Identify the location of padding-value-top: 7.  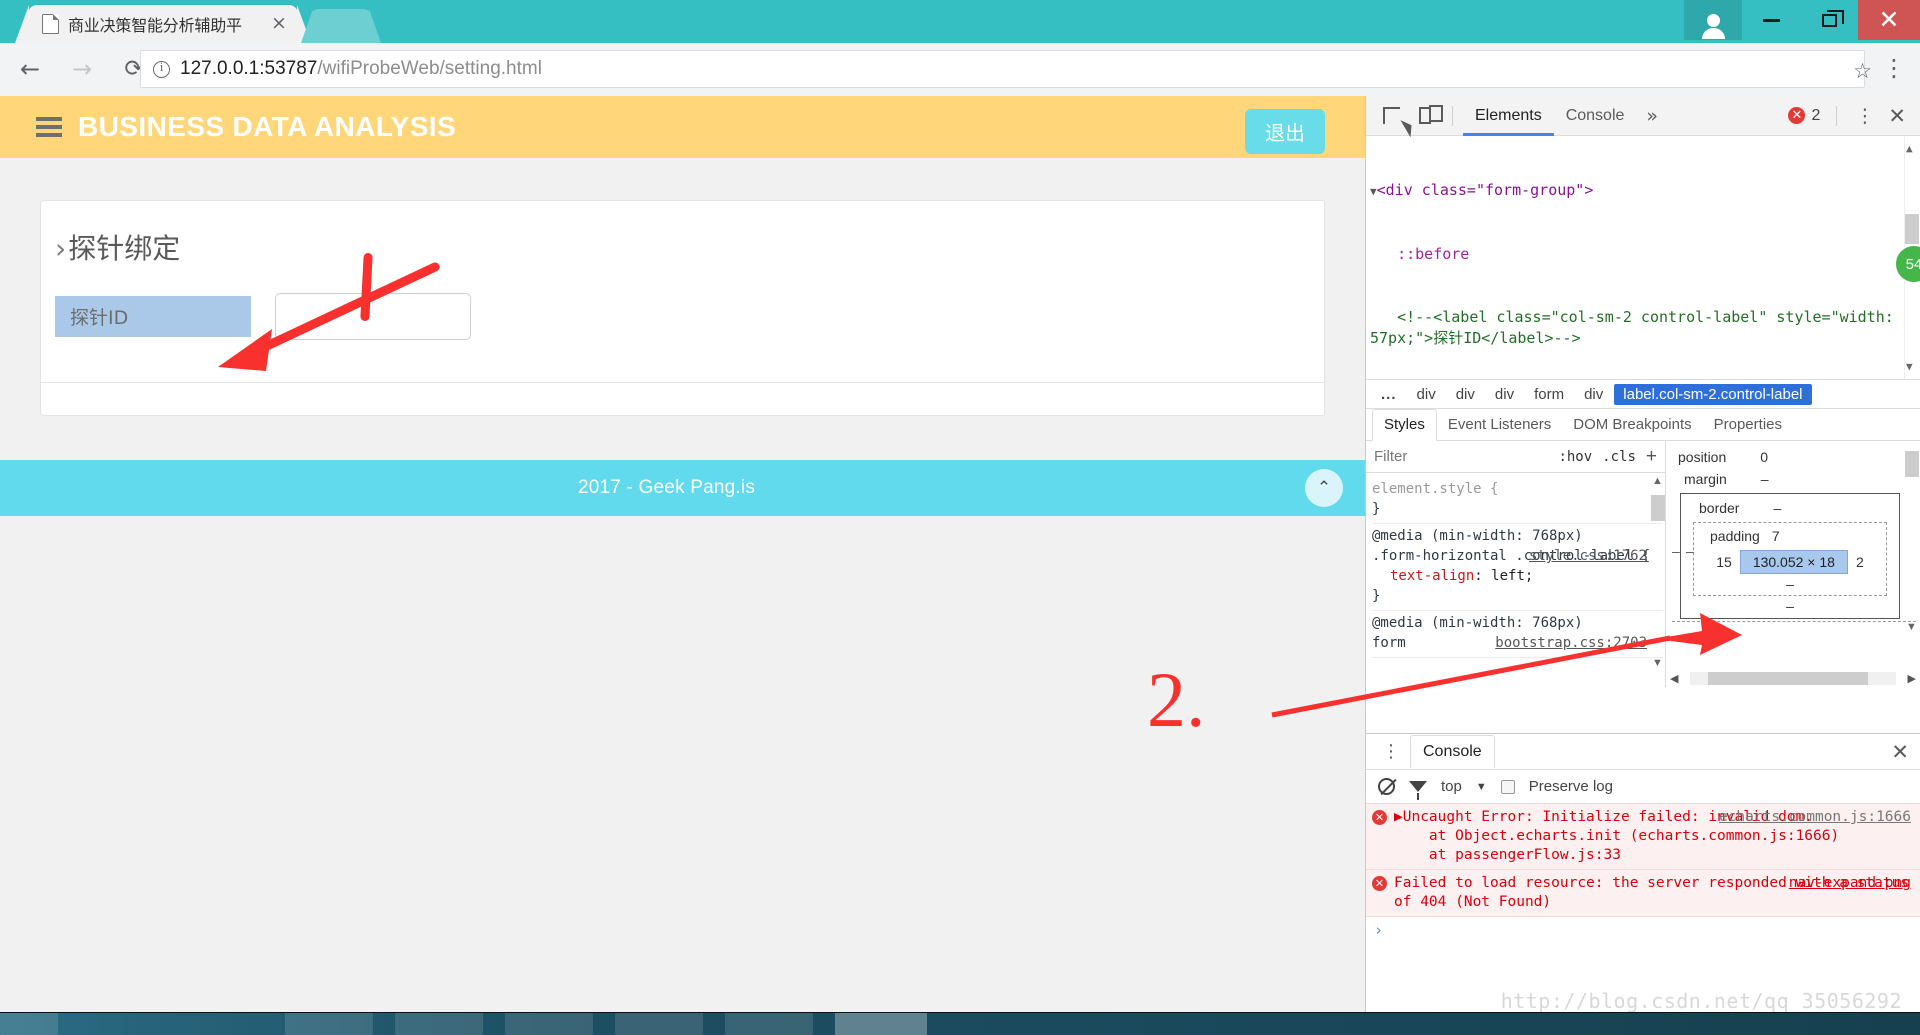
(1776, 536).